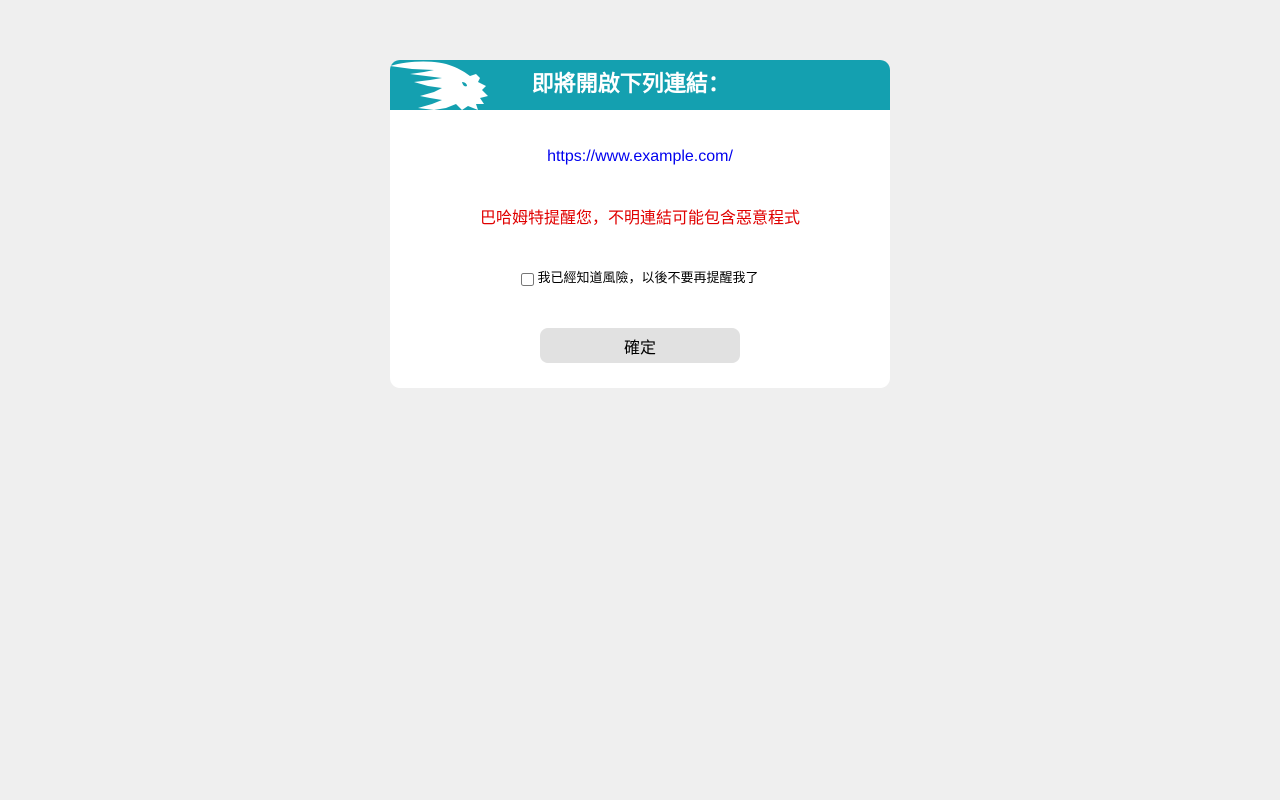 The image size is (1280, 800). I want to click on target-link: https://www.example.com/, so click(640, 157).